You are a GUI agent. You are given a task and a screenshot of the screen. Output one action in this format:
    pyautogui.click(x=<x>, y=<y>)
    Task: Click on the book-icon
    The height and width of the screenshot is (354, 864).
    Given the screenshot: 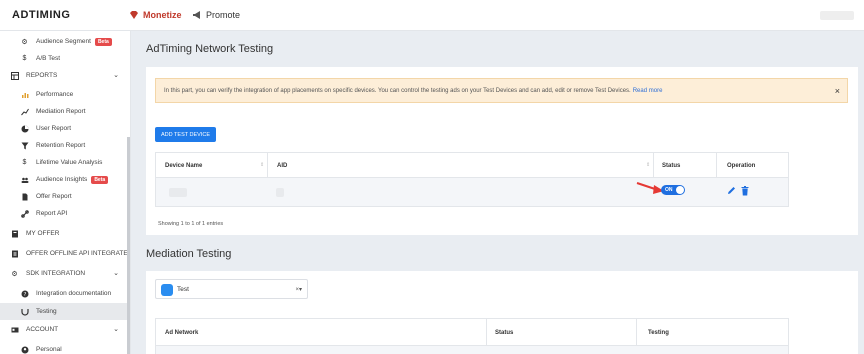 What is the action you would take?
    pyautogui.click(x=14, y=233)
    